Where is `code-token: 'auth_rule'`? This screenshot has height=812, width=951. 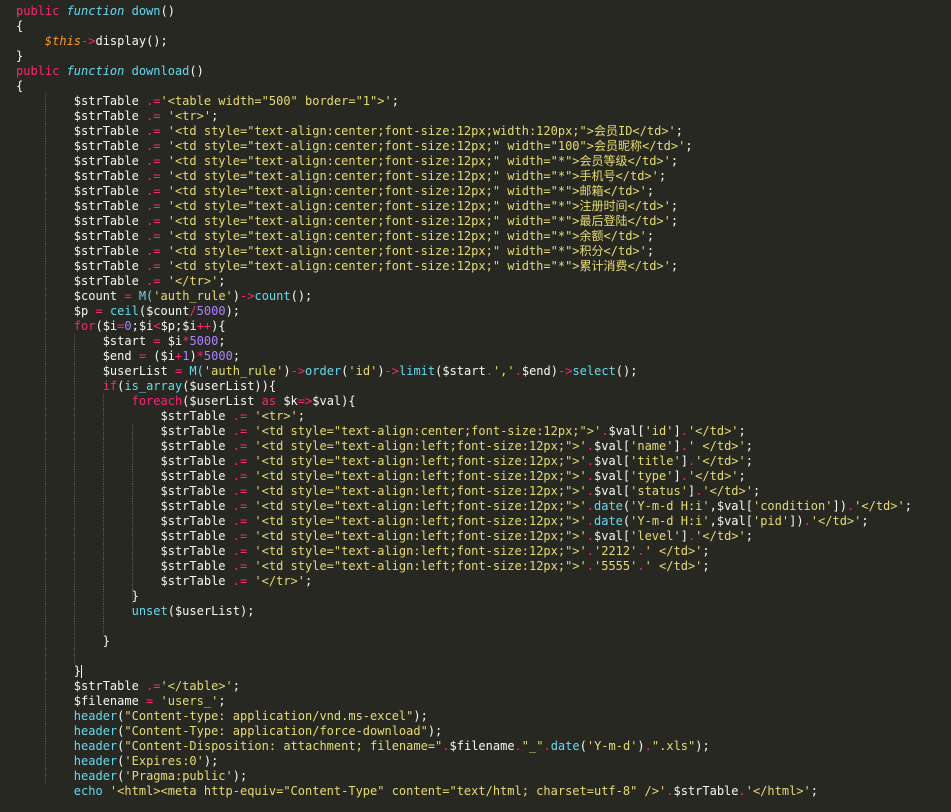 code-token: 'auth_rule' is located at coordinates (243, 371).